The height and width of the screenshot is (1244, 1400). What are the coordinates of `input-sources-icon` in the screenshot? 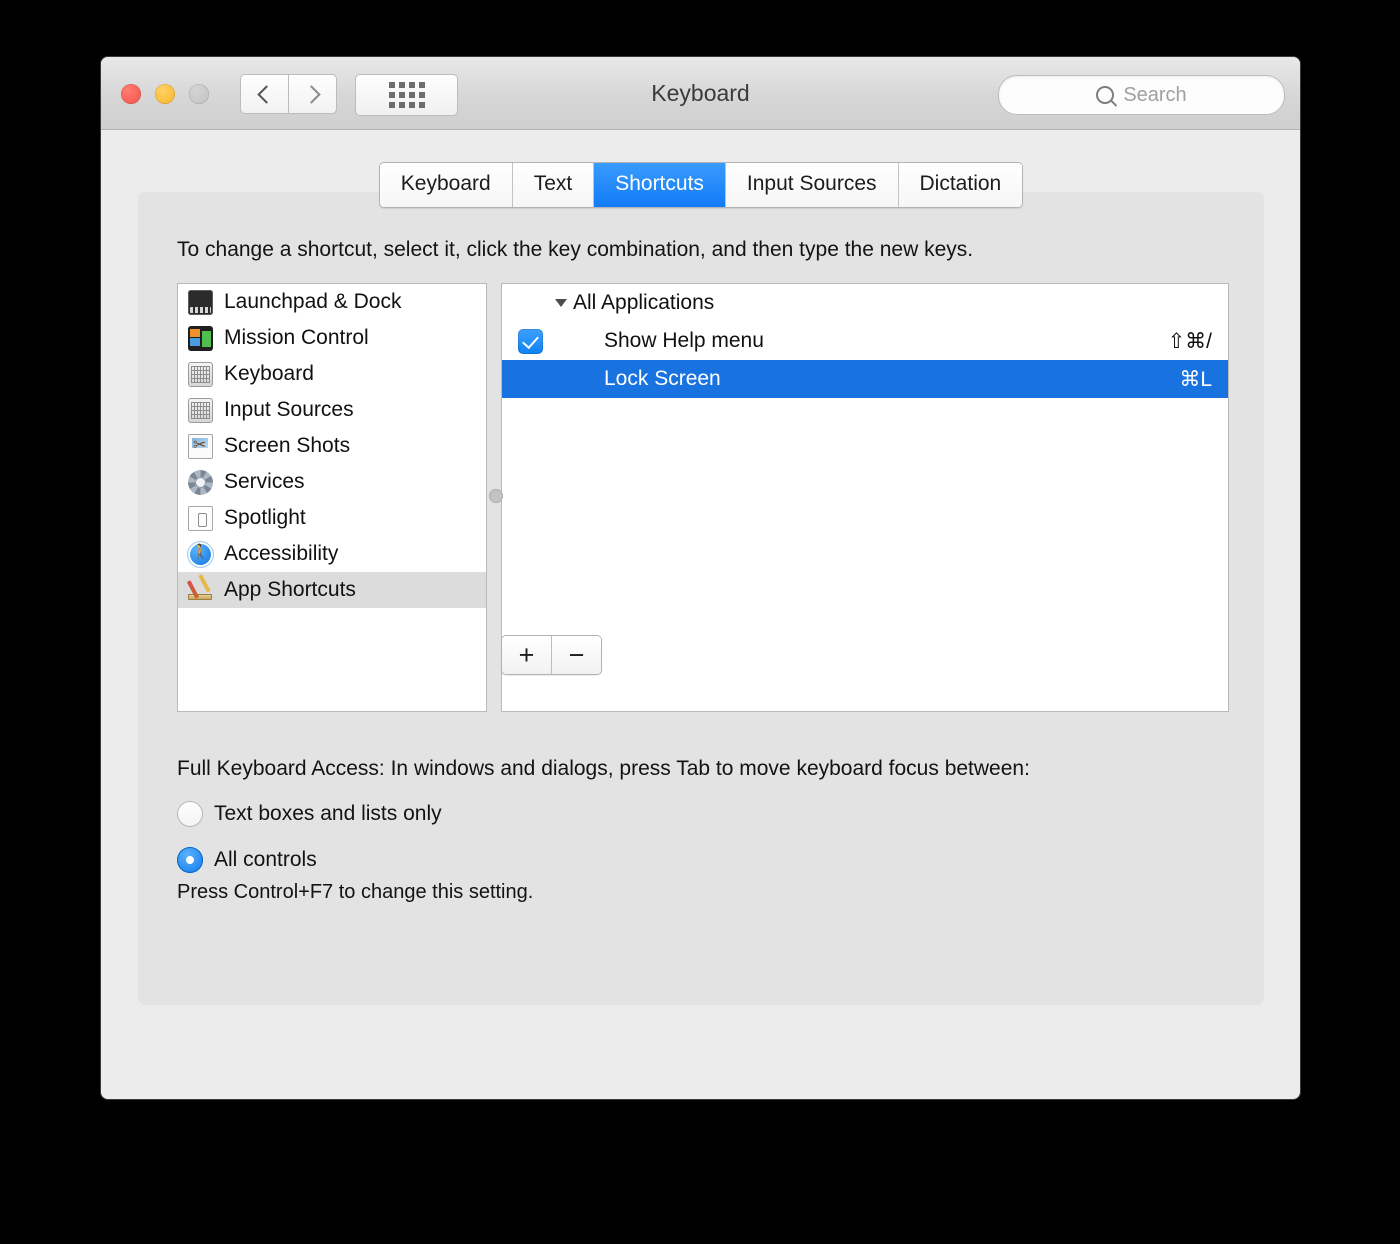 It's located at (200, 410).